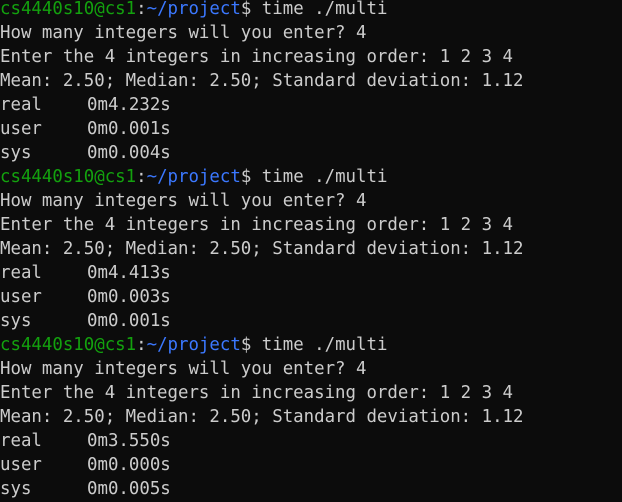  I want to click on timing-value: 0m3.550s, so click(129, 441).